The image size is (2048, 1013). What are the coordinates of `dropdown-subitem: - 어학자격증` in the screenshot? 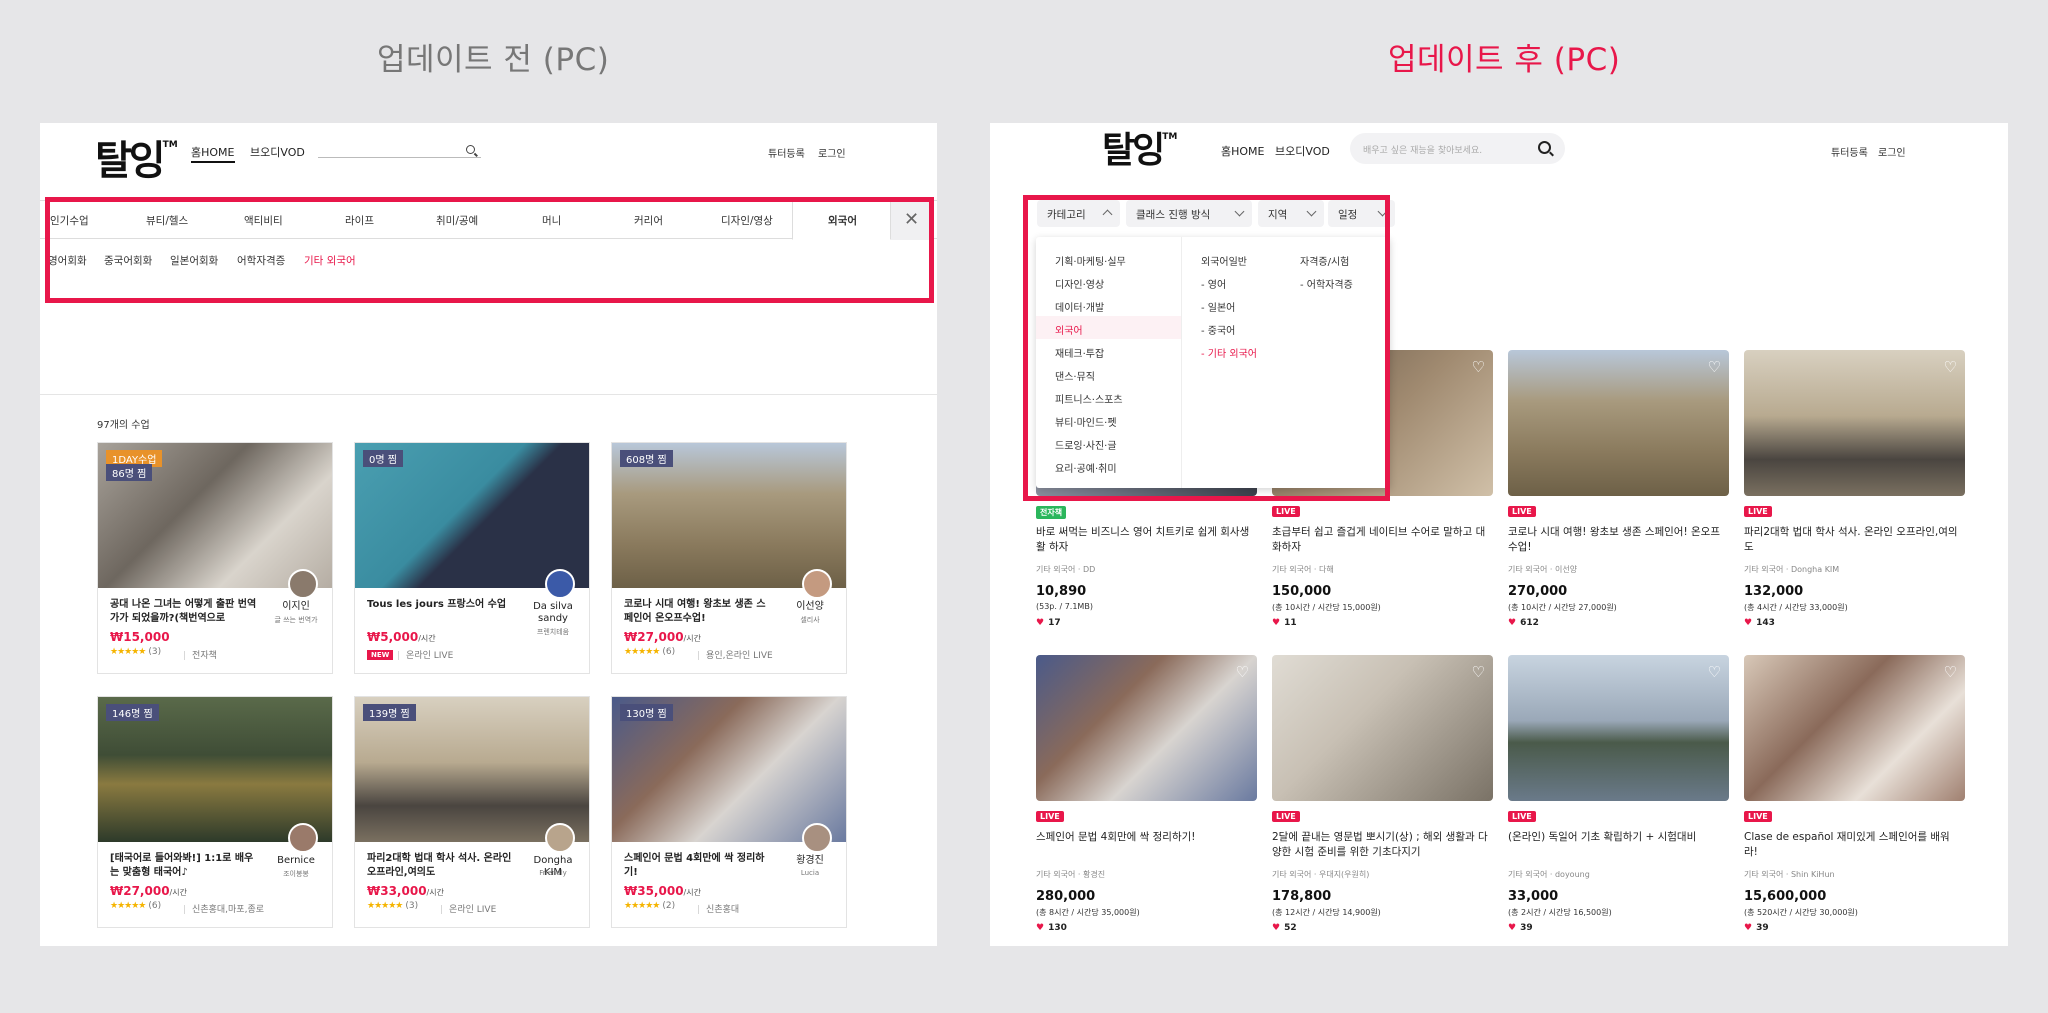 It's located at (1326, 283).